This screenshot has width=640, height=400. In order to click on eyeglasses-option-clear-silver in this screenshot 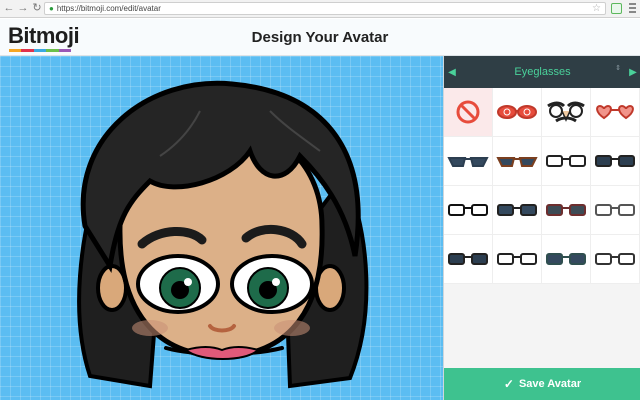, I will do `click(615, 210)`.